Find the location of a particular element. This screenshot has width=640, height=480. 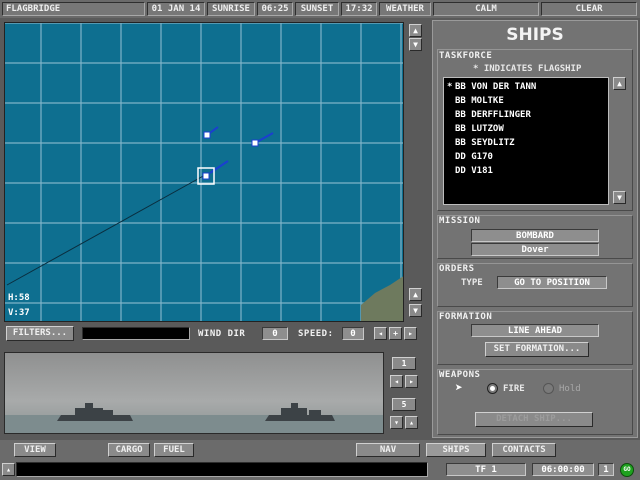

flagship-marker is located at coordinates (206, 176).